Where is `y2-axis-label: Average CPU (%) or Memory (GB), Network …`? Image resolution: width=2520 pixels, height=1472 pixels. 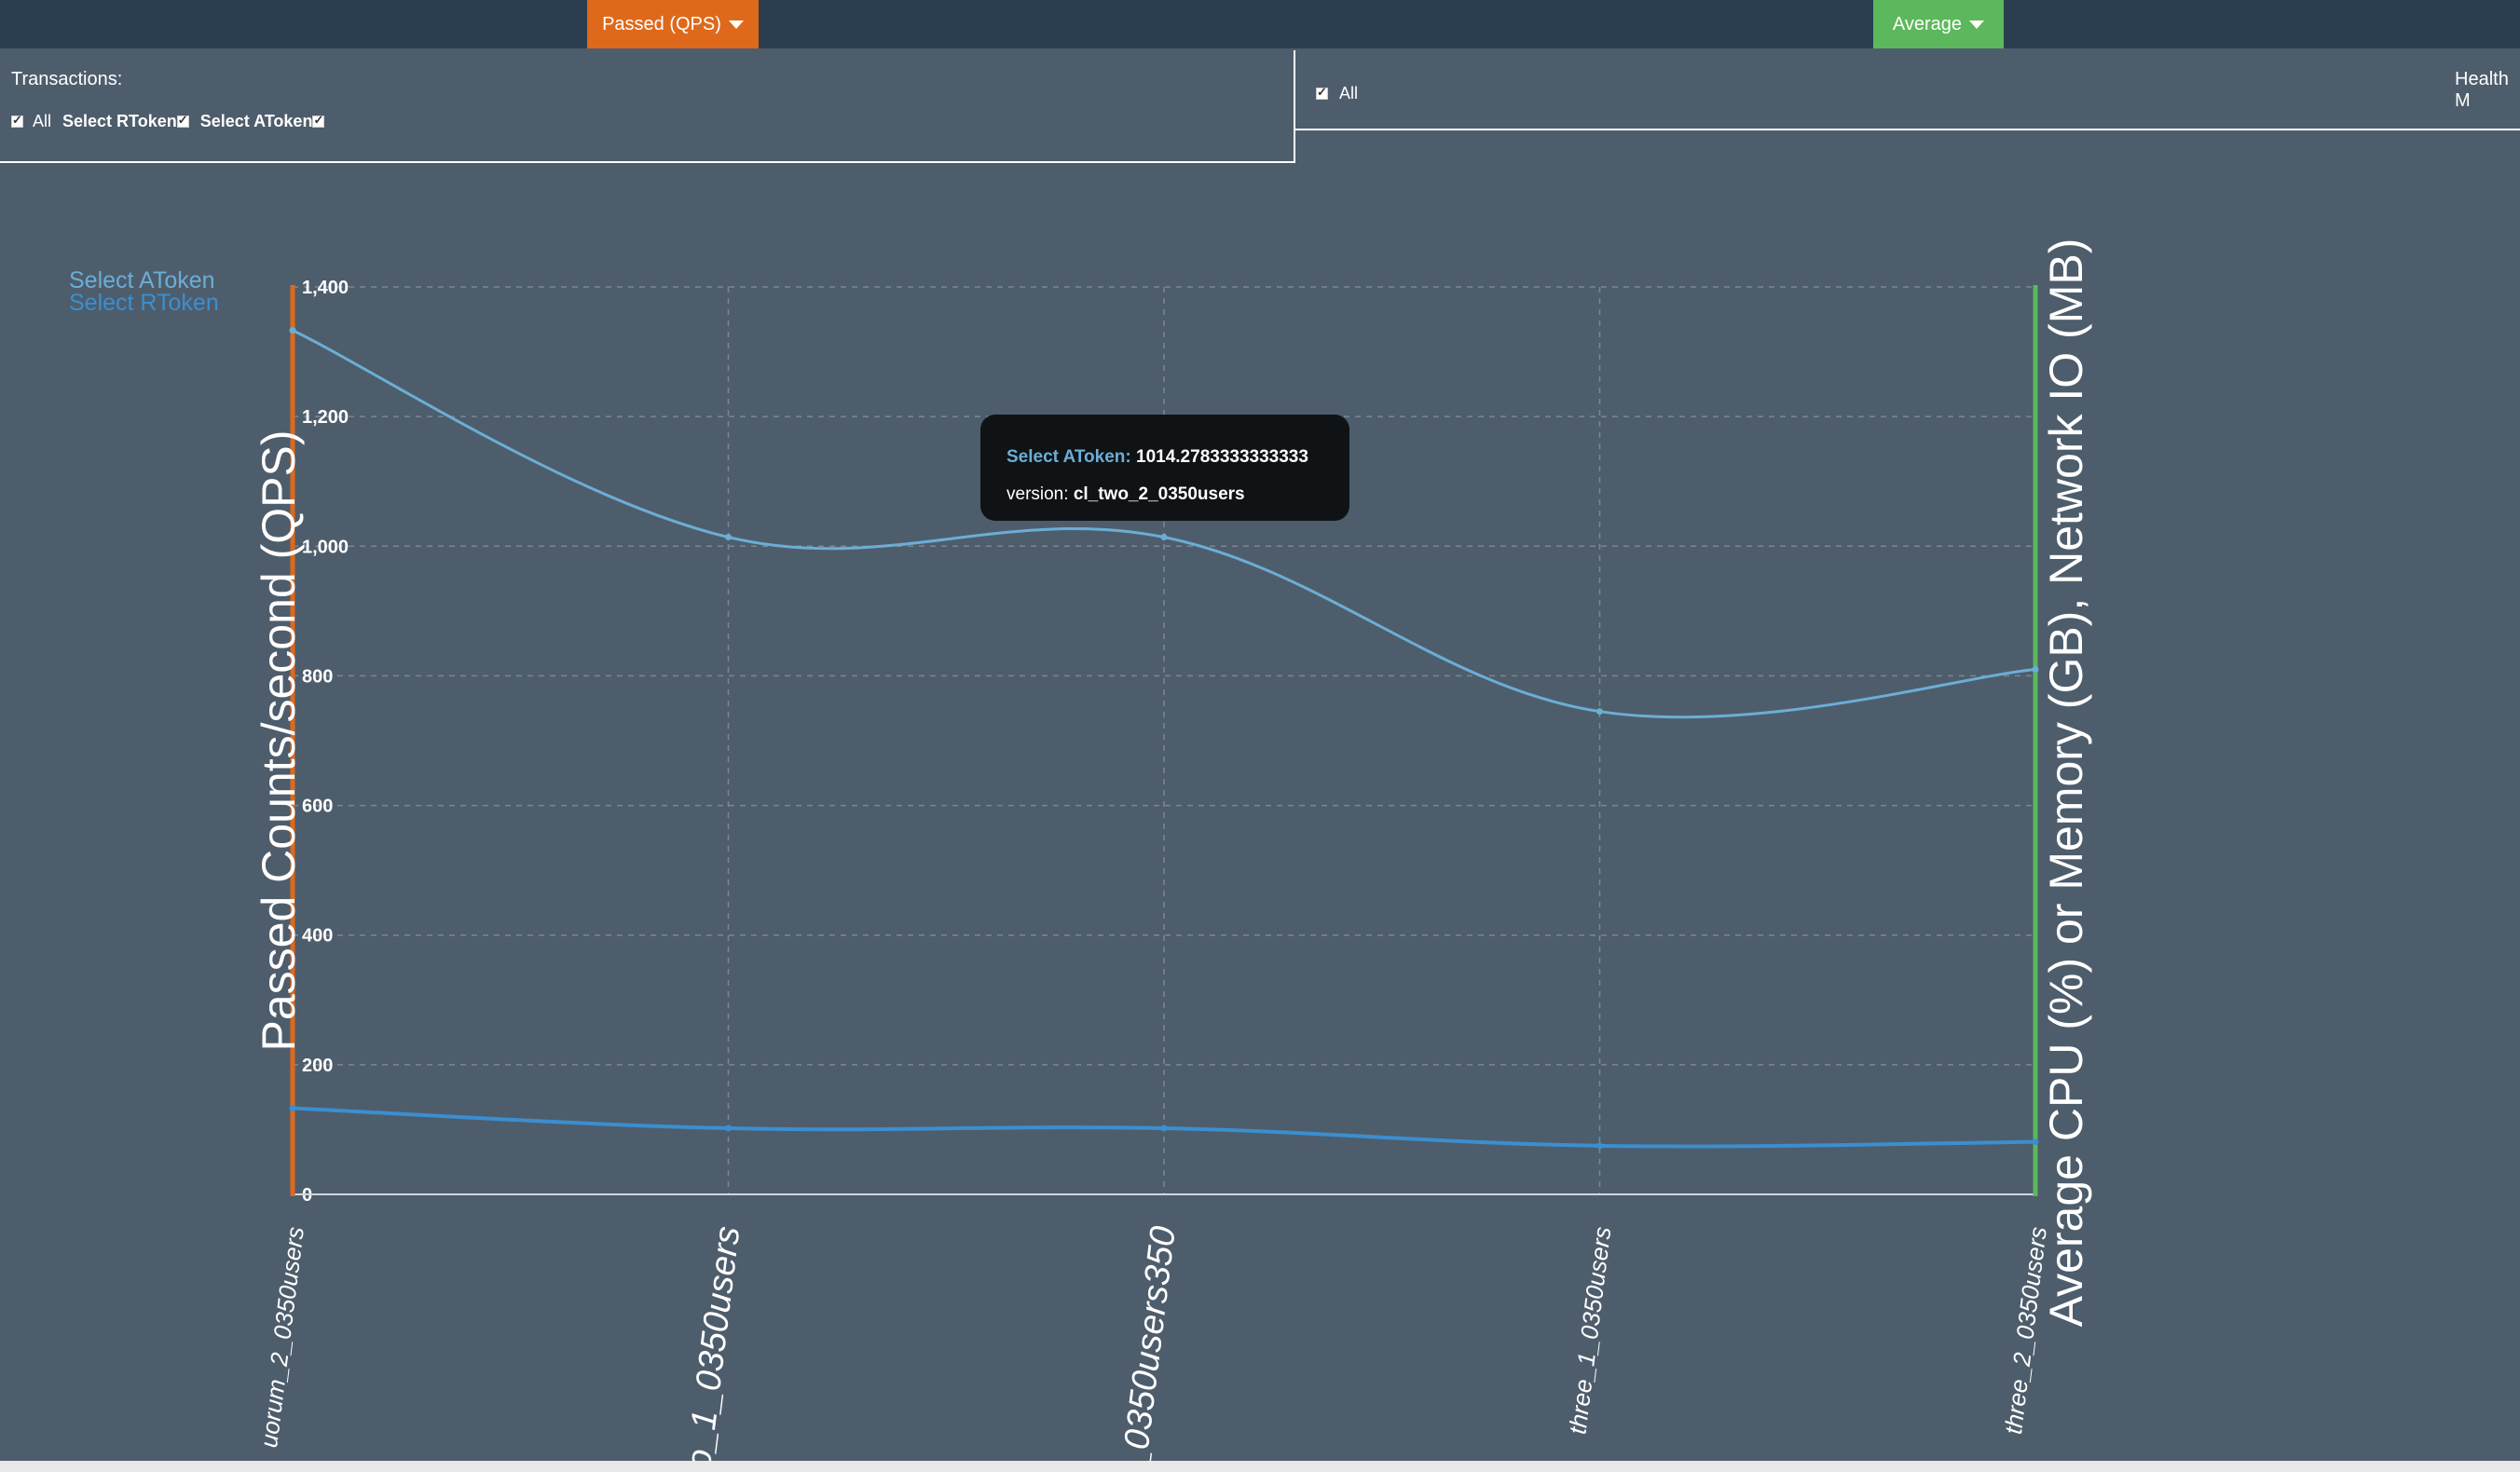
y2-axis-label: Average CPU (%) or Memory (GB), Network … is located at coordinates (2066, 783).